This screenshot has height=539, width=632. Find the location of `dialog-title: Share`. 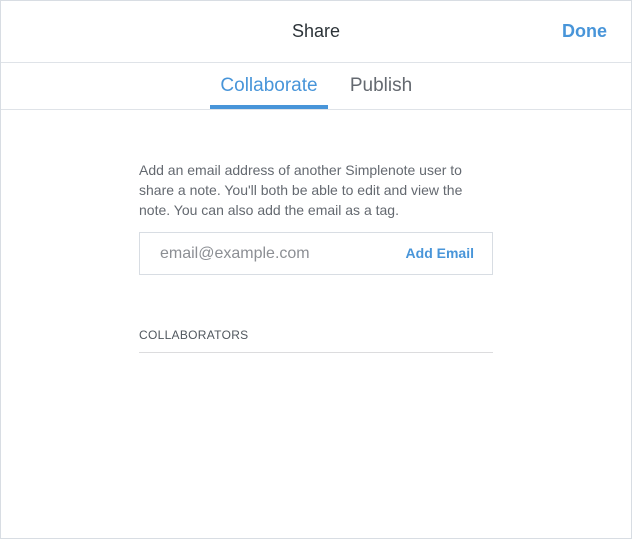

dialog-title: Share is located at coordinates (316, 31).